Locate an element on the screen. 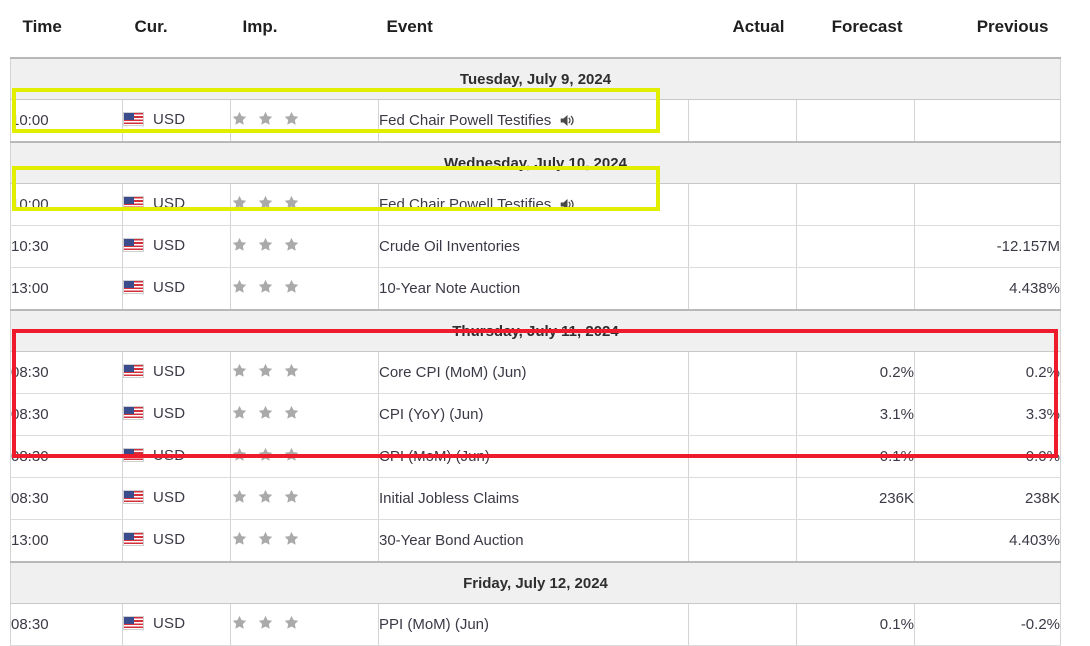 The height and width of the screenshot is (646, 1090). cell-event: CPI (MoM) (Jun) is located at coordinates (533, 456).